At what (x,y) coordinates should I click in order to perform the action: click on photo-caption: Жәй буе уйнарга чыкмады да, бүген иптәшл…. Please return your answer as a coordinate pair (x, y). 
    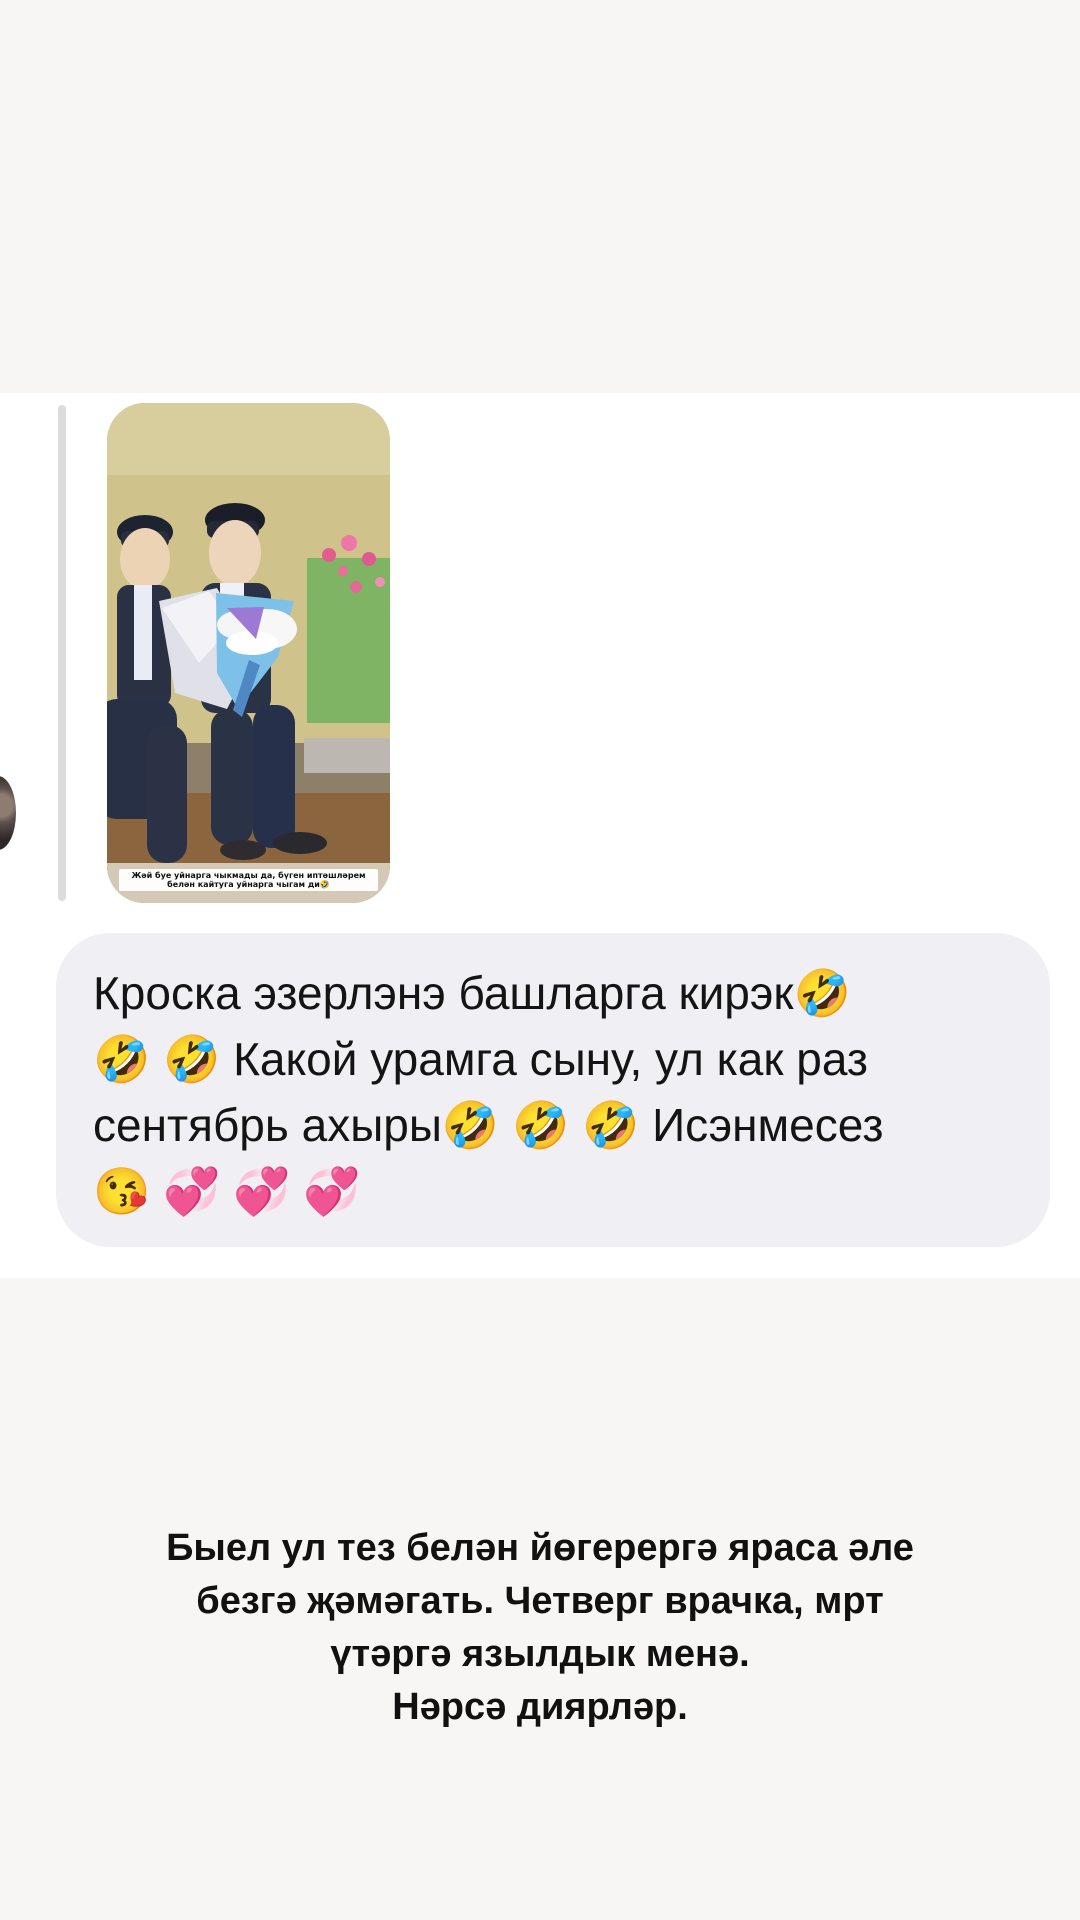
    Looking at the image, I should click on (248, 879).